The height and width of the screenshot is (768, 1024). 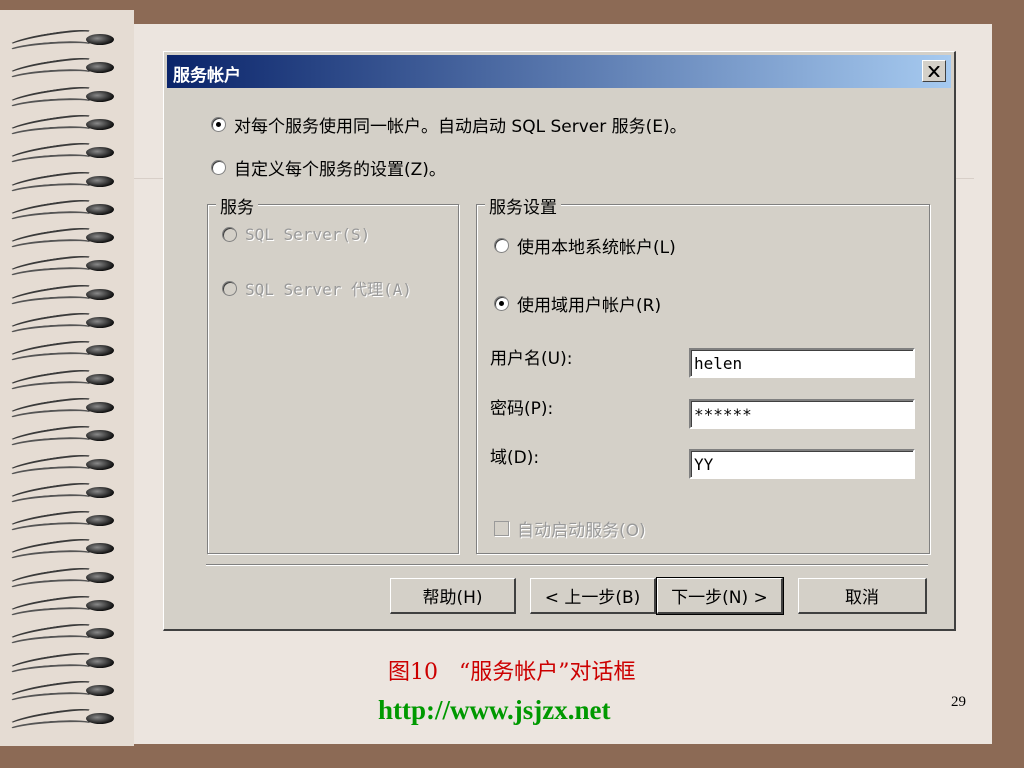 What do you see at coordinates (218, 124) in the screenshot?
I see `radio-same-account` at bounding box center [218, 124].